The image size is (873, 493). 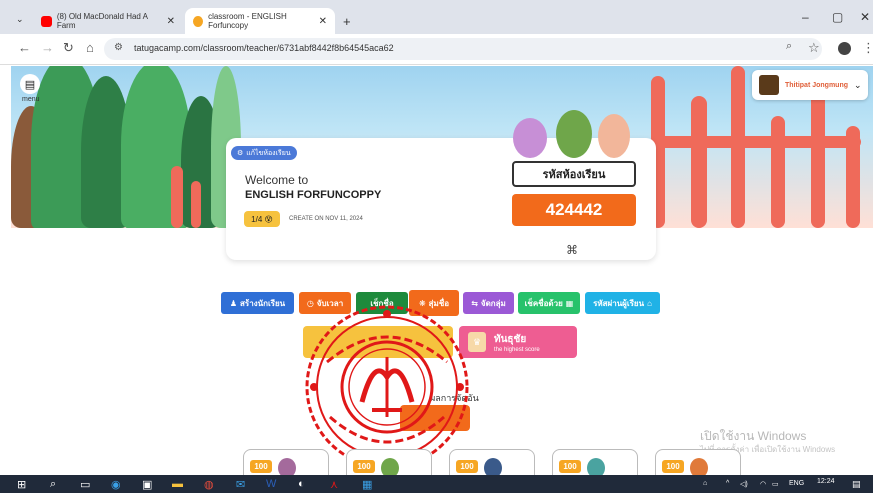 I want to click on user-profile-chip: Thitipat Jongmung ⌄, so click(x=810, y=85).